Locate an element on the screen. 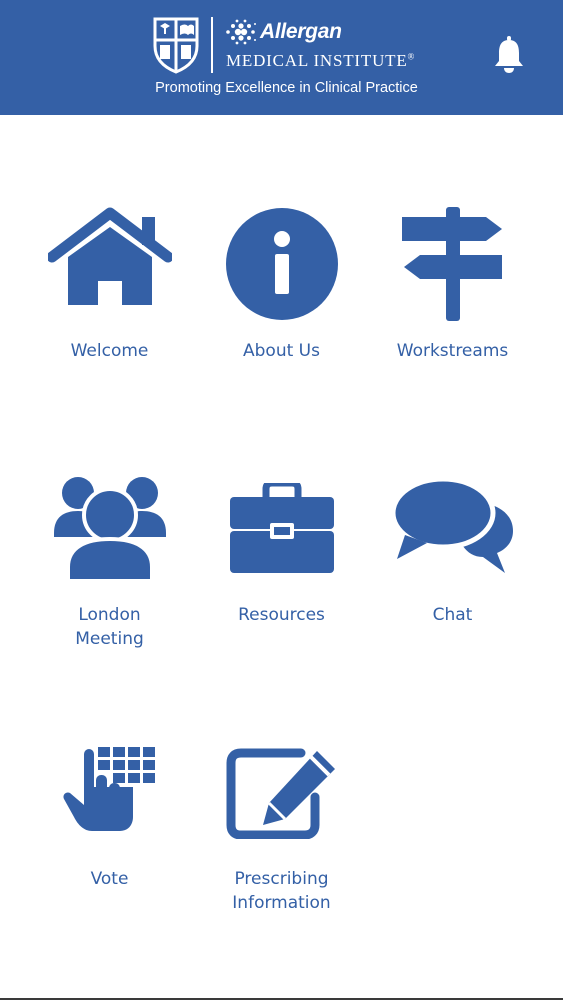 This screenshot has width=563, height=1000. logo-divider is located at coordinates (212, 45).